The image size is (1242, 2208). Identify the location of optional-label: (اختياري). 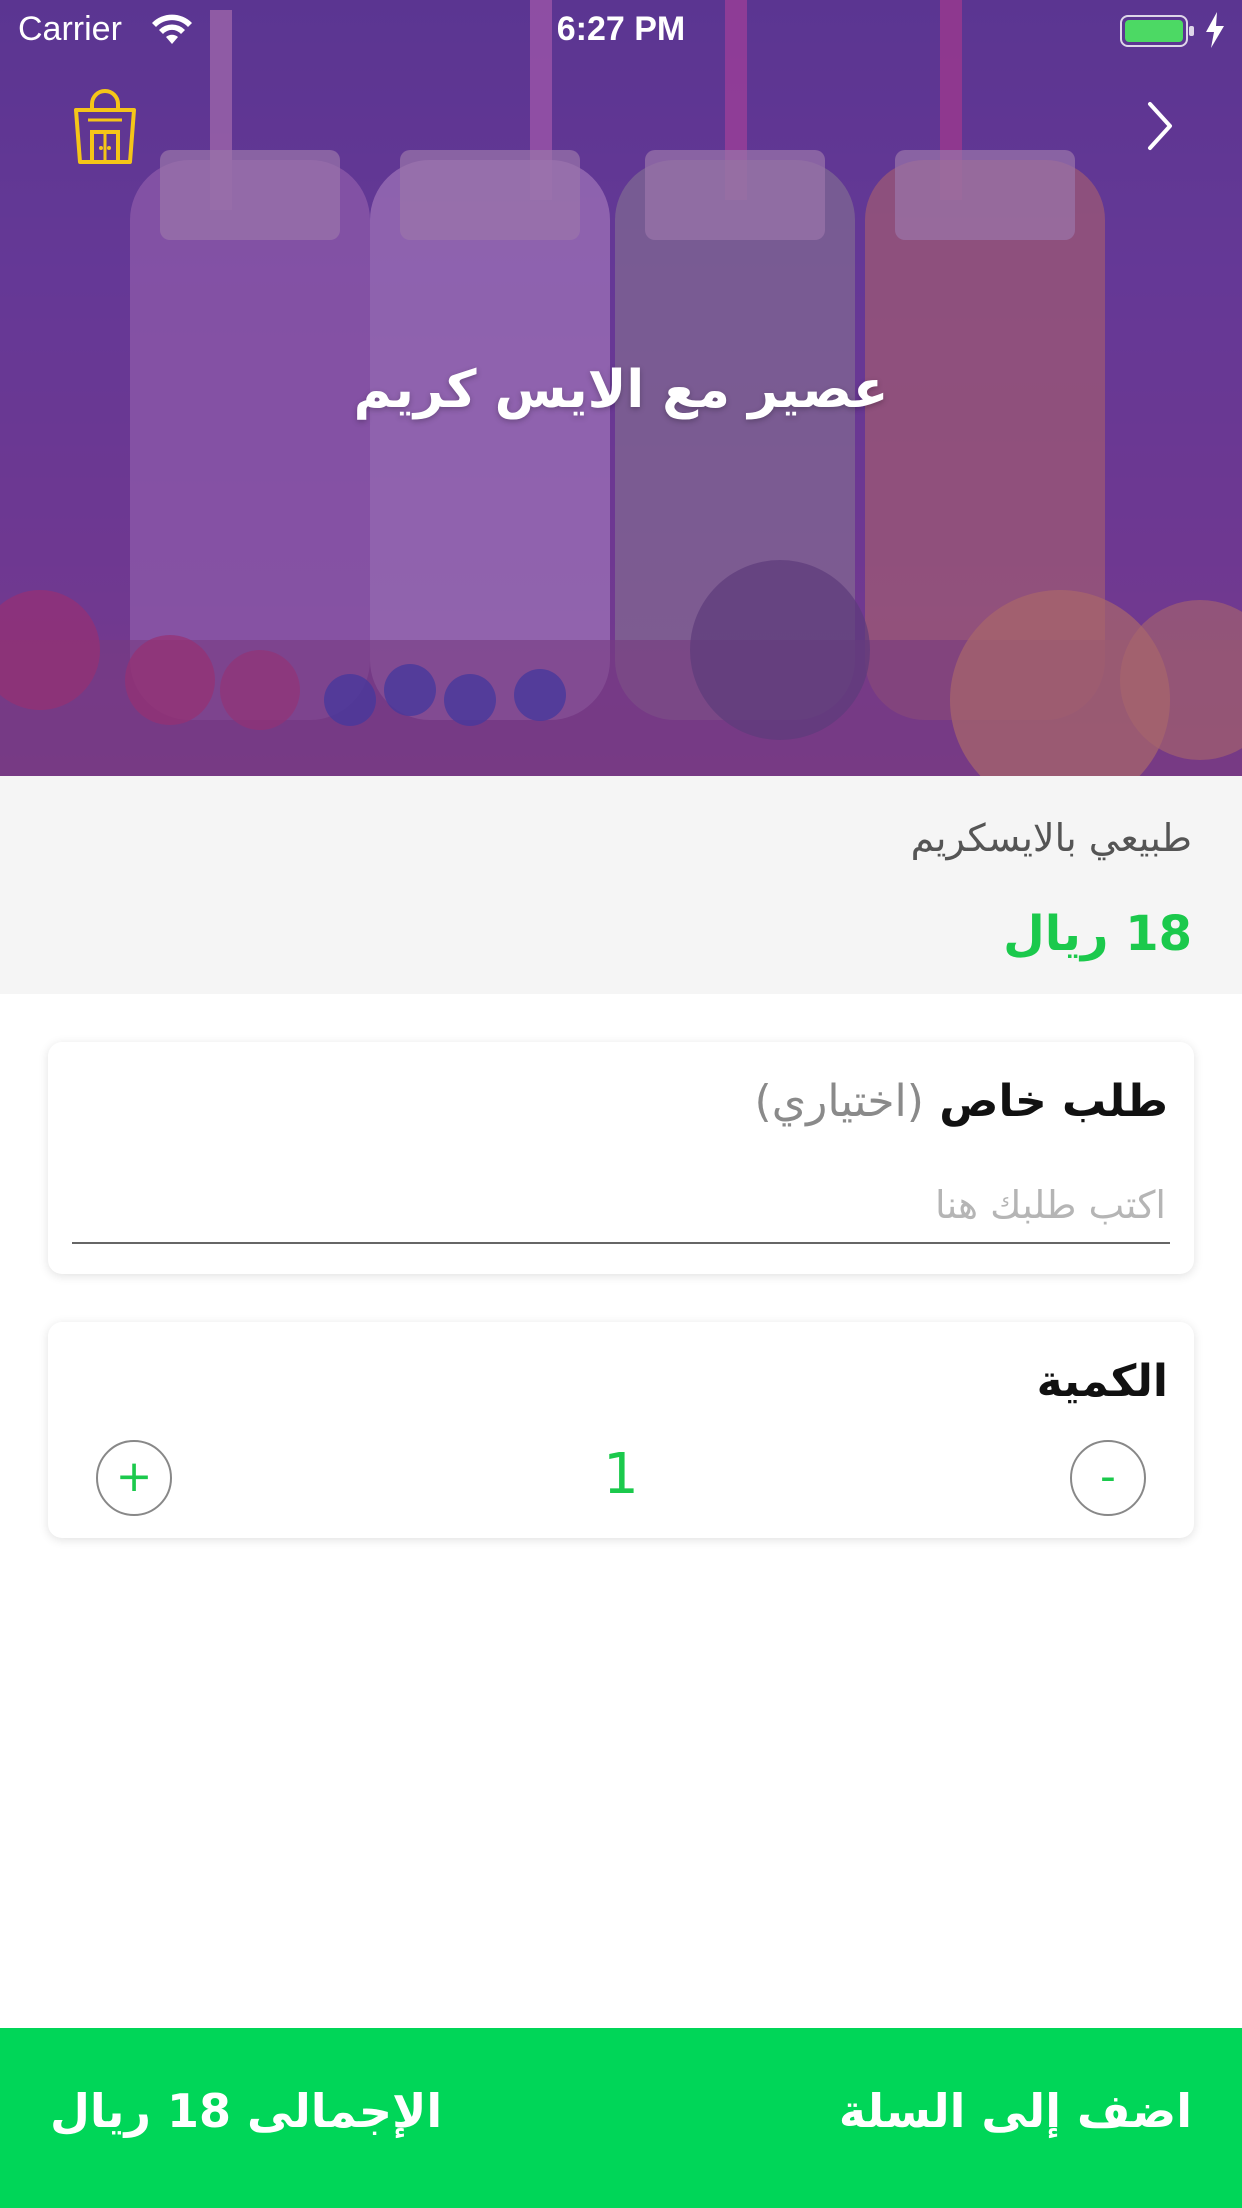
(839, 1101).